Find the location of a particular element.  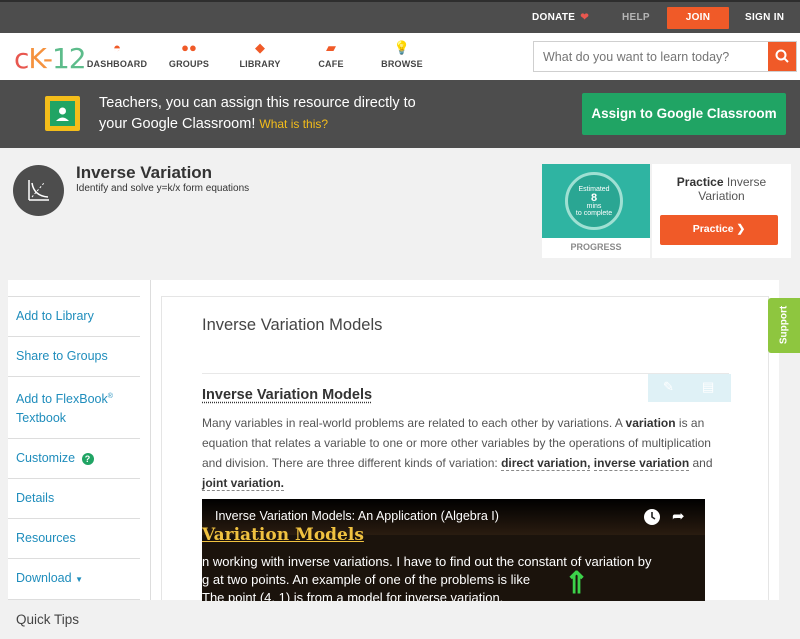

nav-browse: 💡 BROWSE is located at coordinates (402, 54).